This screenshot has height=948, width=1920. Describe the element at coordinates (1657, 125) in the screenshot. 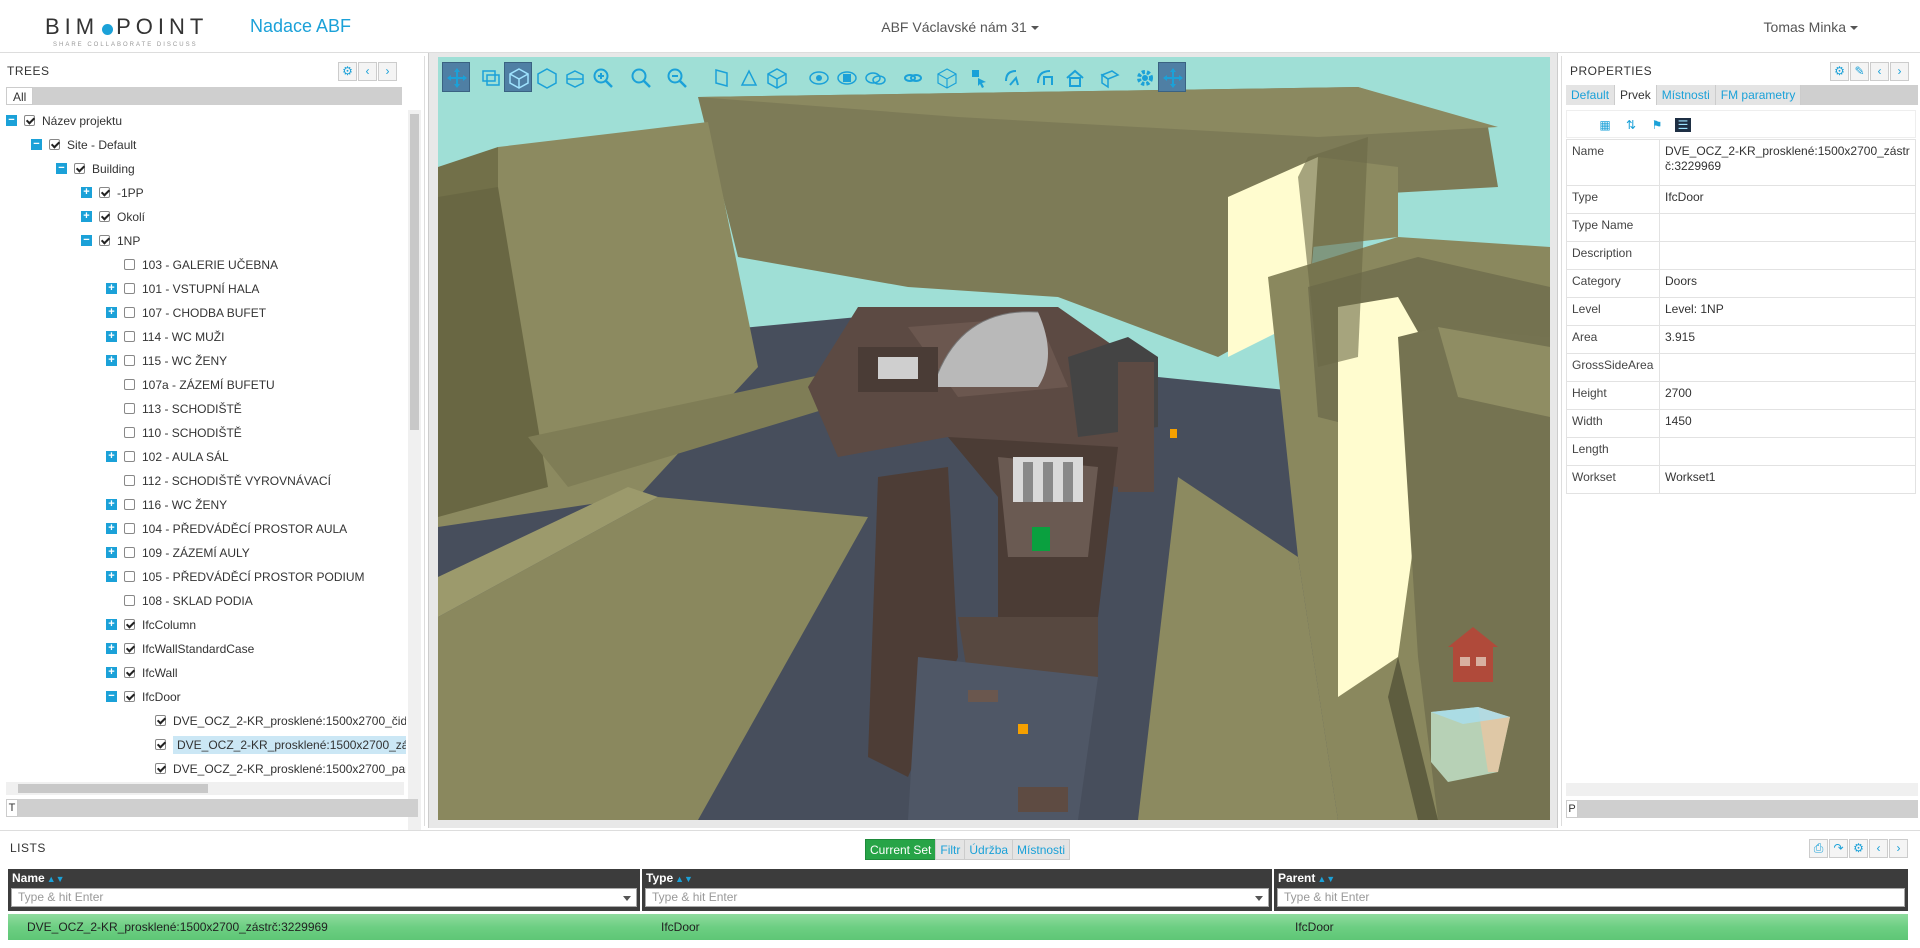

I see `tag-icon: ⚑` at that location.